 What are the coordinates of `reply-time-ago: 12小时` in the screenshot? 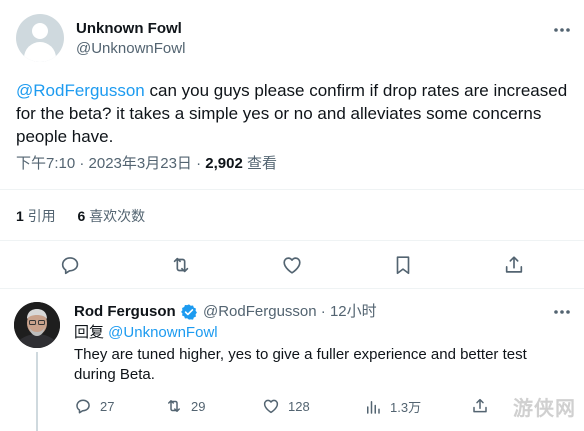 It's located at (353, 311).